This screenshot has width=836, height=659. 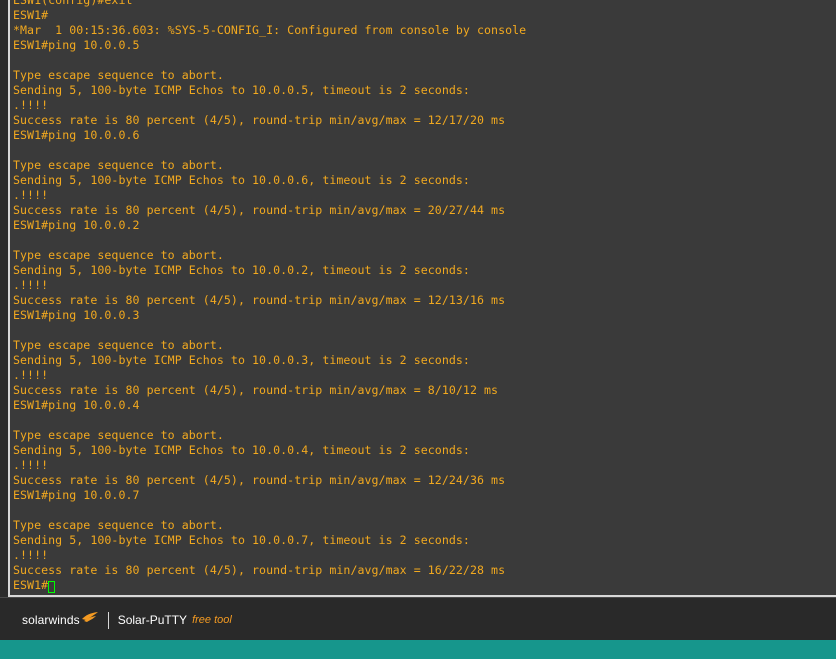 What do you see at coordinates (52, 586) in the screenshot?
I see `terminal-cursor` at bounding box center [52, 586].